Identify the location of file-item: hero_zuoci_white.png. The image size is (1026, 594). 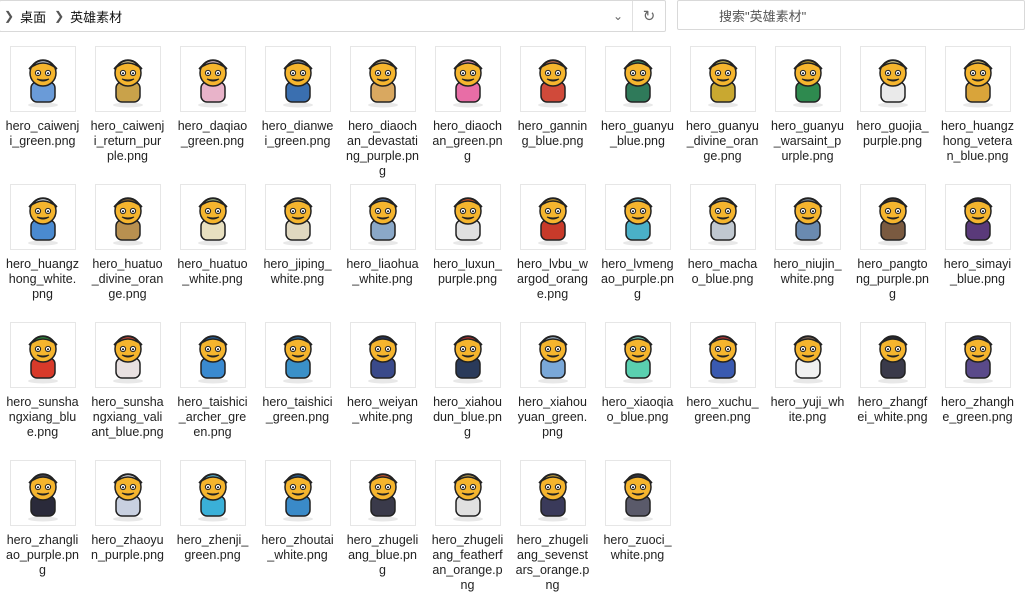
(637, 525).